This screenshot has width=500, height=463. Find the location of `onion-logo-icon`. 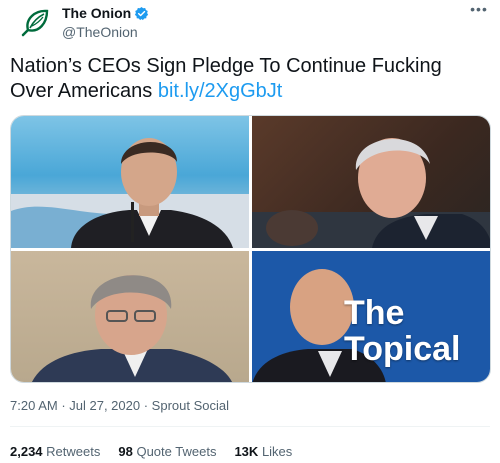

onion-logo-icon is located at coordinates (35, 23).